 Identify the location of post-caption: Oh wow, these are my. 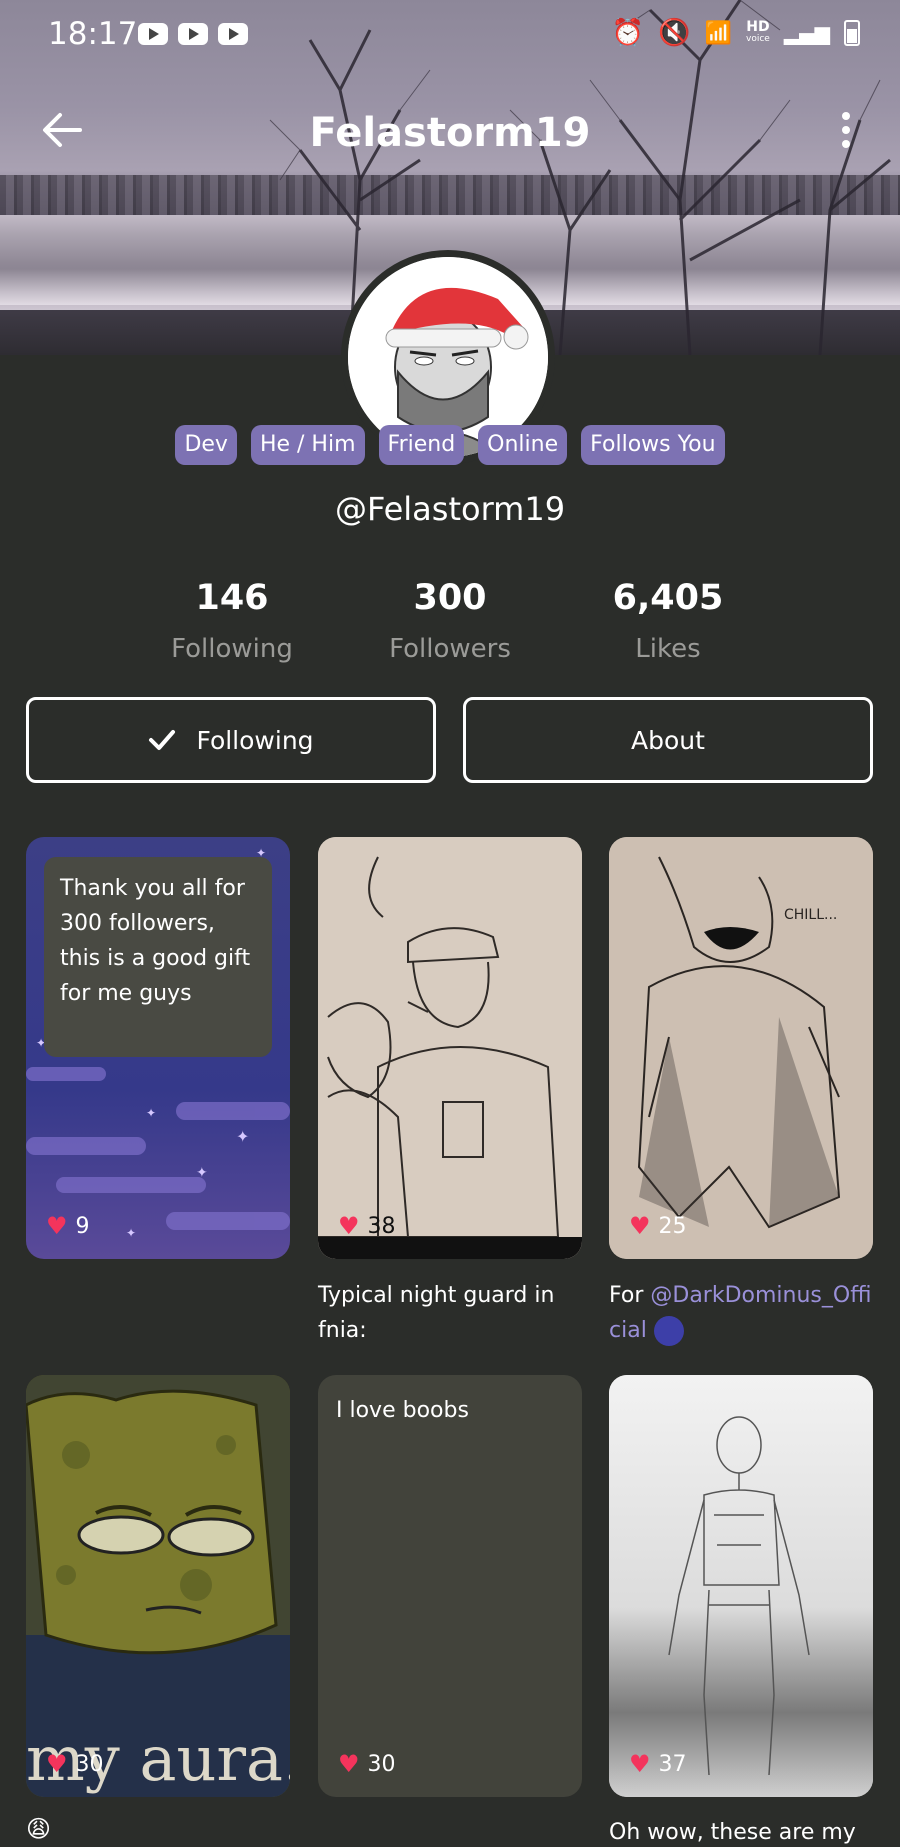
(732, 1832).